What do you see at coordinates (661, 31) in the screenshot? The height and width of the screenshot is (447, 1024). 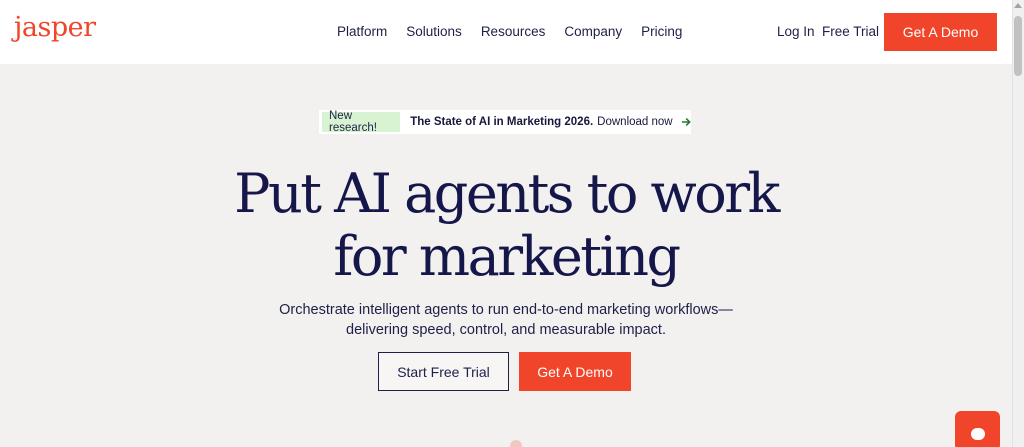 I see `nav-pricing: Pricing` at bounding box center [661, 31].